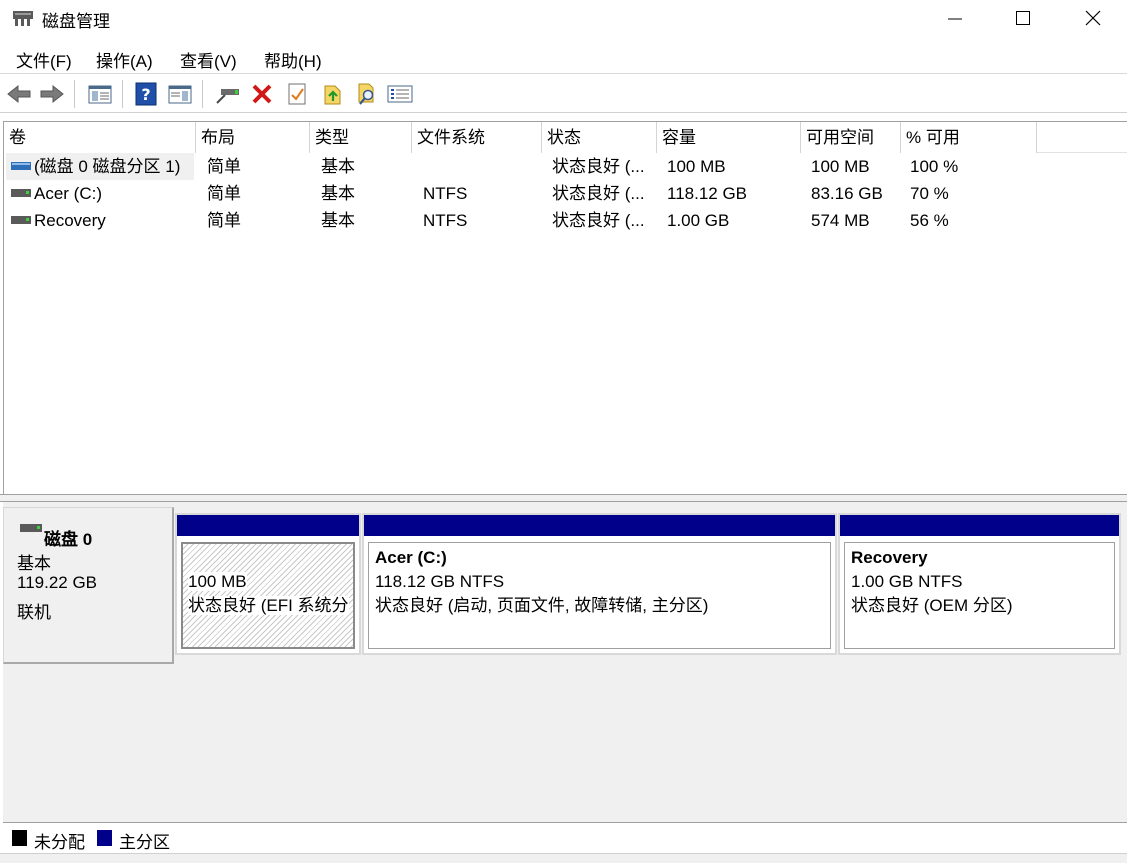  What do you see at coordinates (268, 605) in the screenshot?
I see `partition-status: 状态良好 (EFI 系统分` at bounding box center [268, 605].